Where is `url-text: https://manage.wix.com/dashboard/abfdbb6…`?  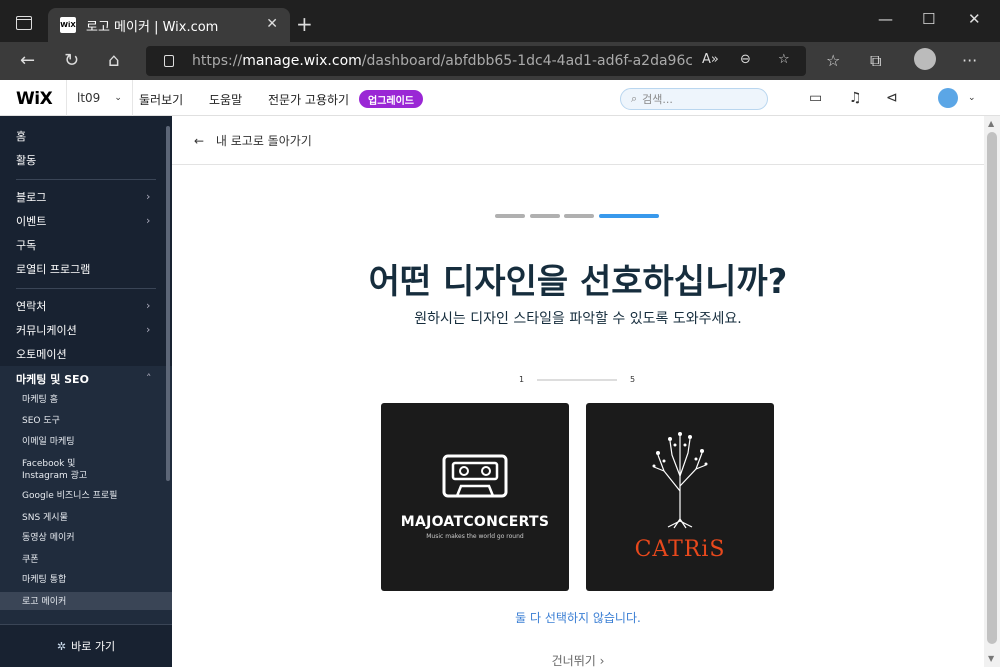 url-text: https://manage.wix.com/dashboard/abfdbb6… is located at coordinates (442, 61).